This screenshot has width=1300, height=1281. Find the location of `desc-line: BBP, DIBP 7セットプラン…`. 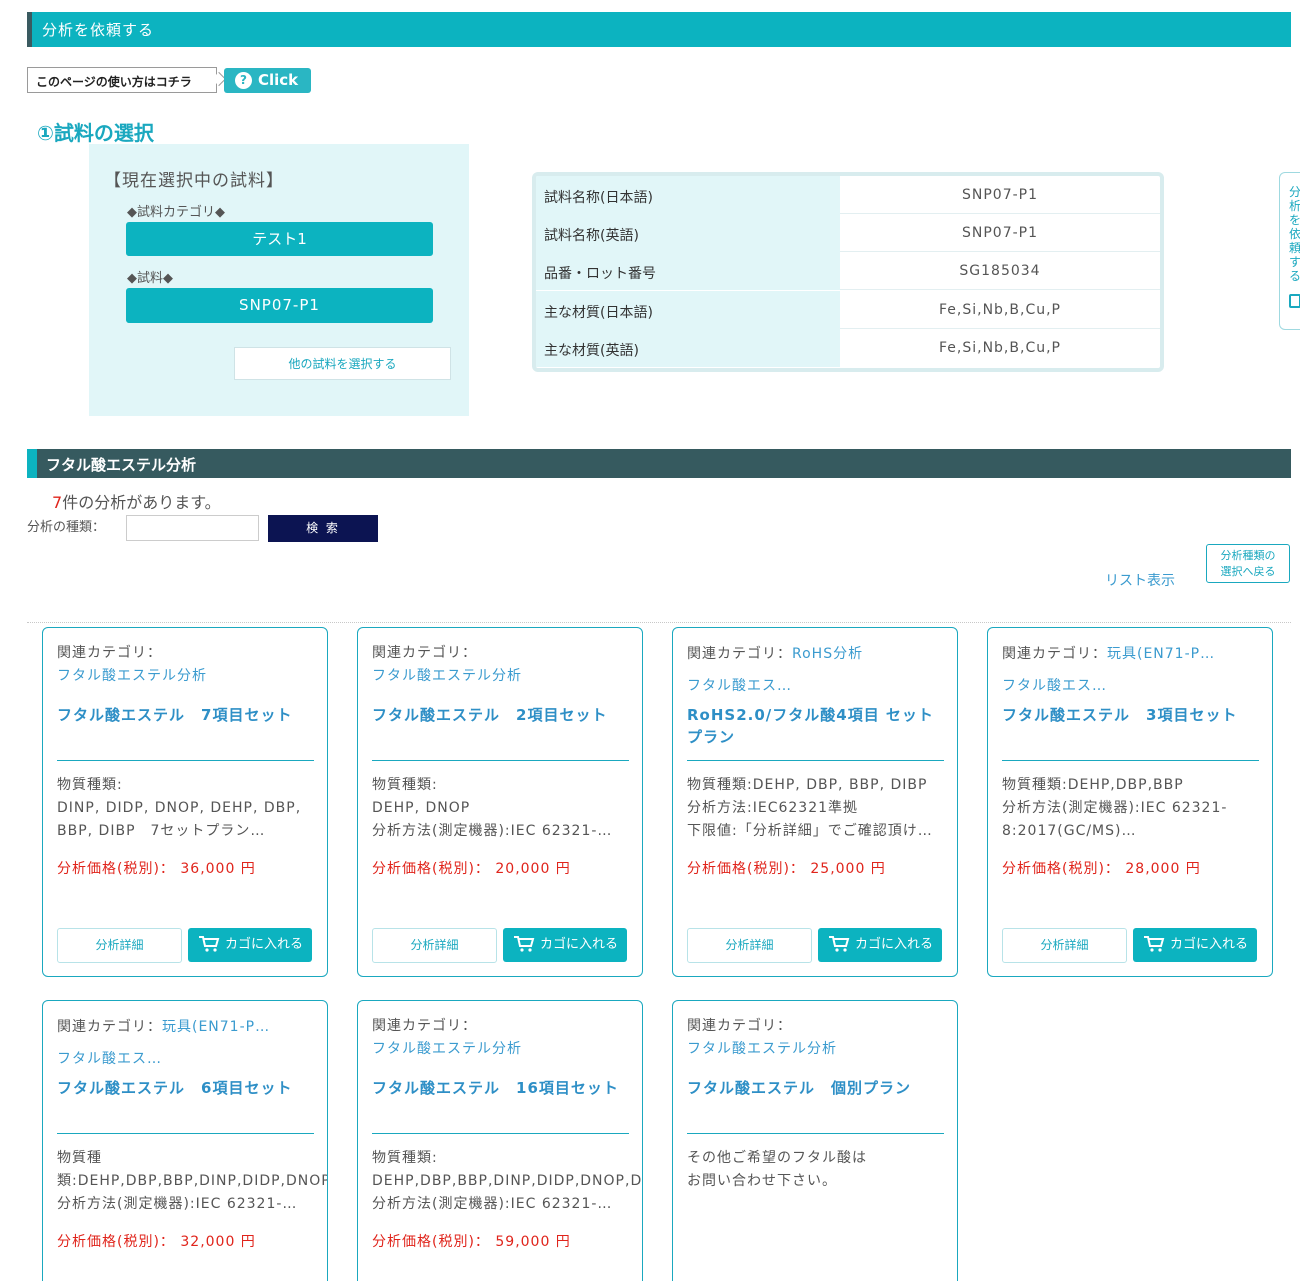

desc-line: BBP, DIBP 7セットプラン… is located at coordinates (161, 831).